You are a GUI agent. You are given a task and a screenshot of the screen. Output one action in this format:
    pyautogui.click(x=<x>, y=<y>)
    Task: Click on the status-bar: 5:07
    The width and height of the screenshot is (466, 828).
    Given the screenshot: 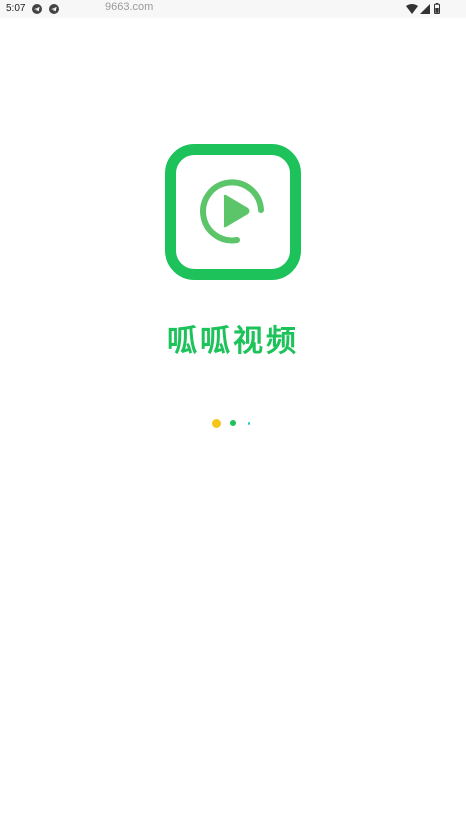 What is the action you would take?
    pyautogui.click(x=233, y=9)
    